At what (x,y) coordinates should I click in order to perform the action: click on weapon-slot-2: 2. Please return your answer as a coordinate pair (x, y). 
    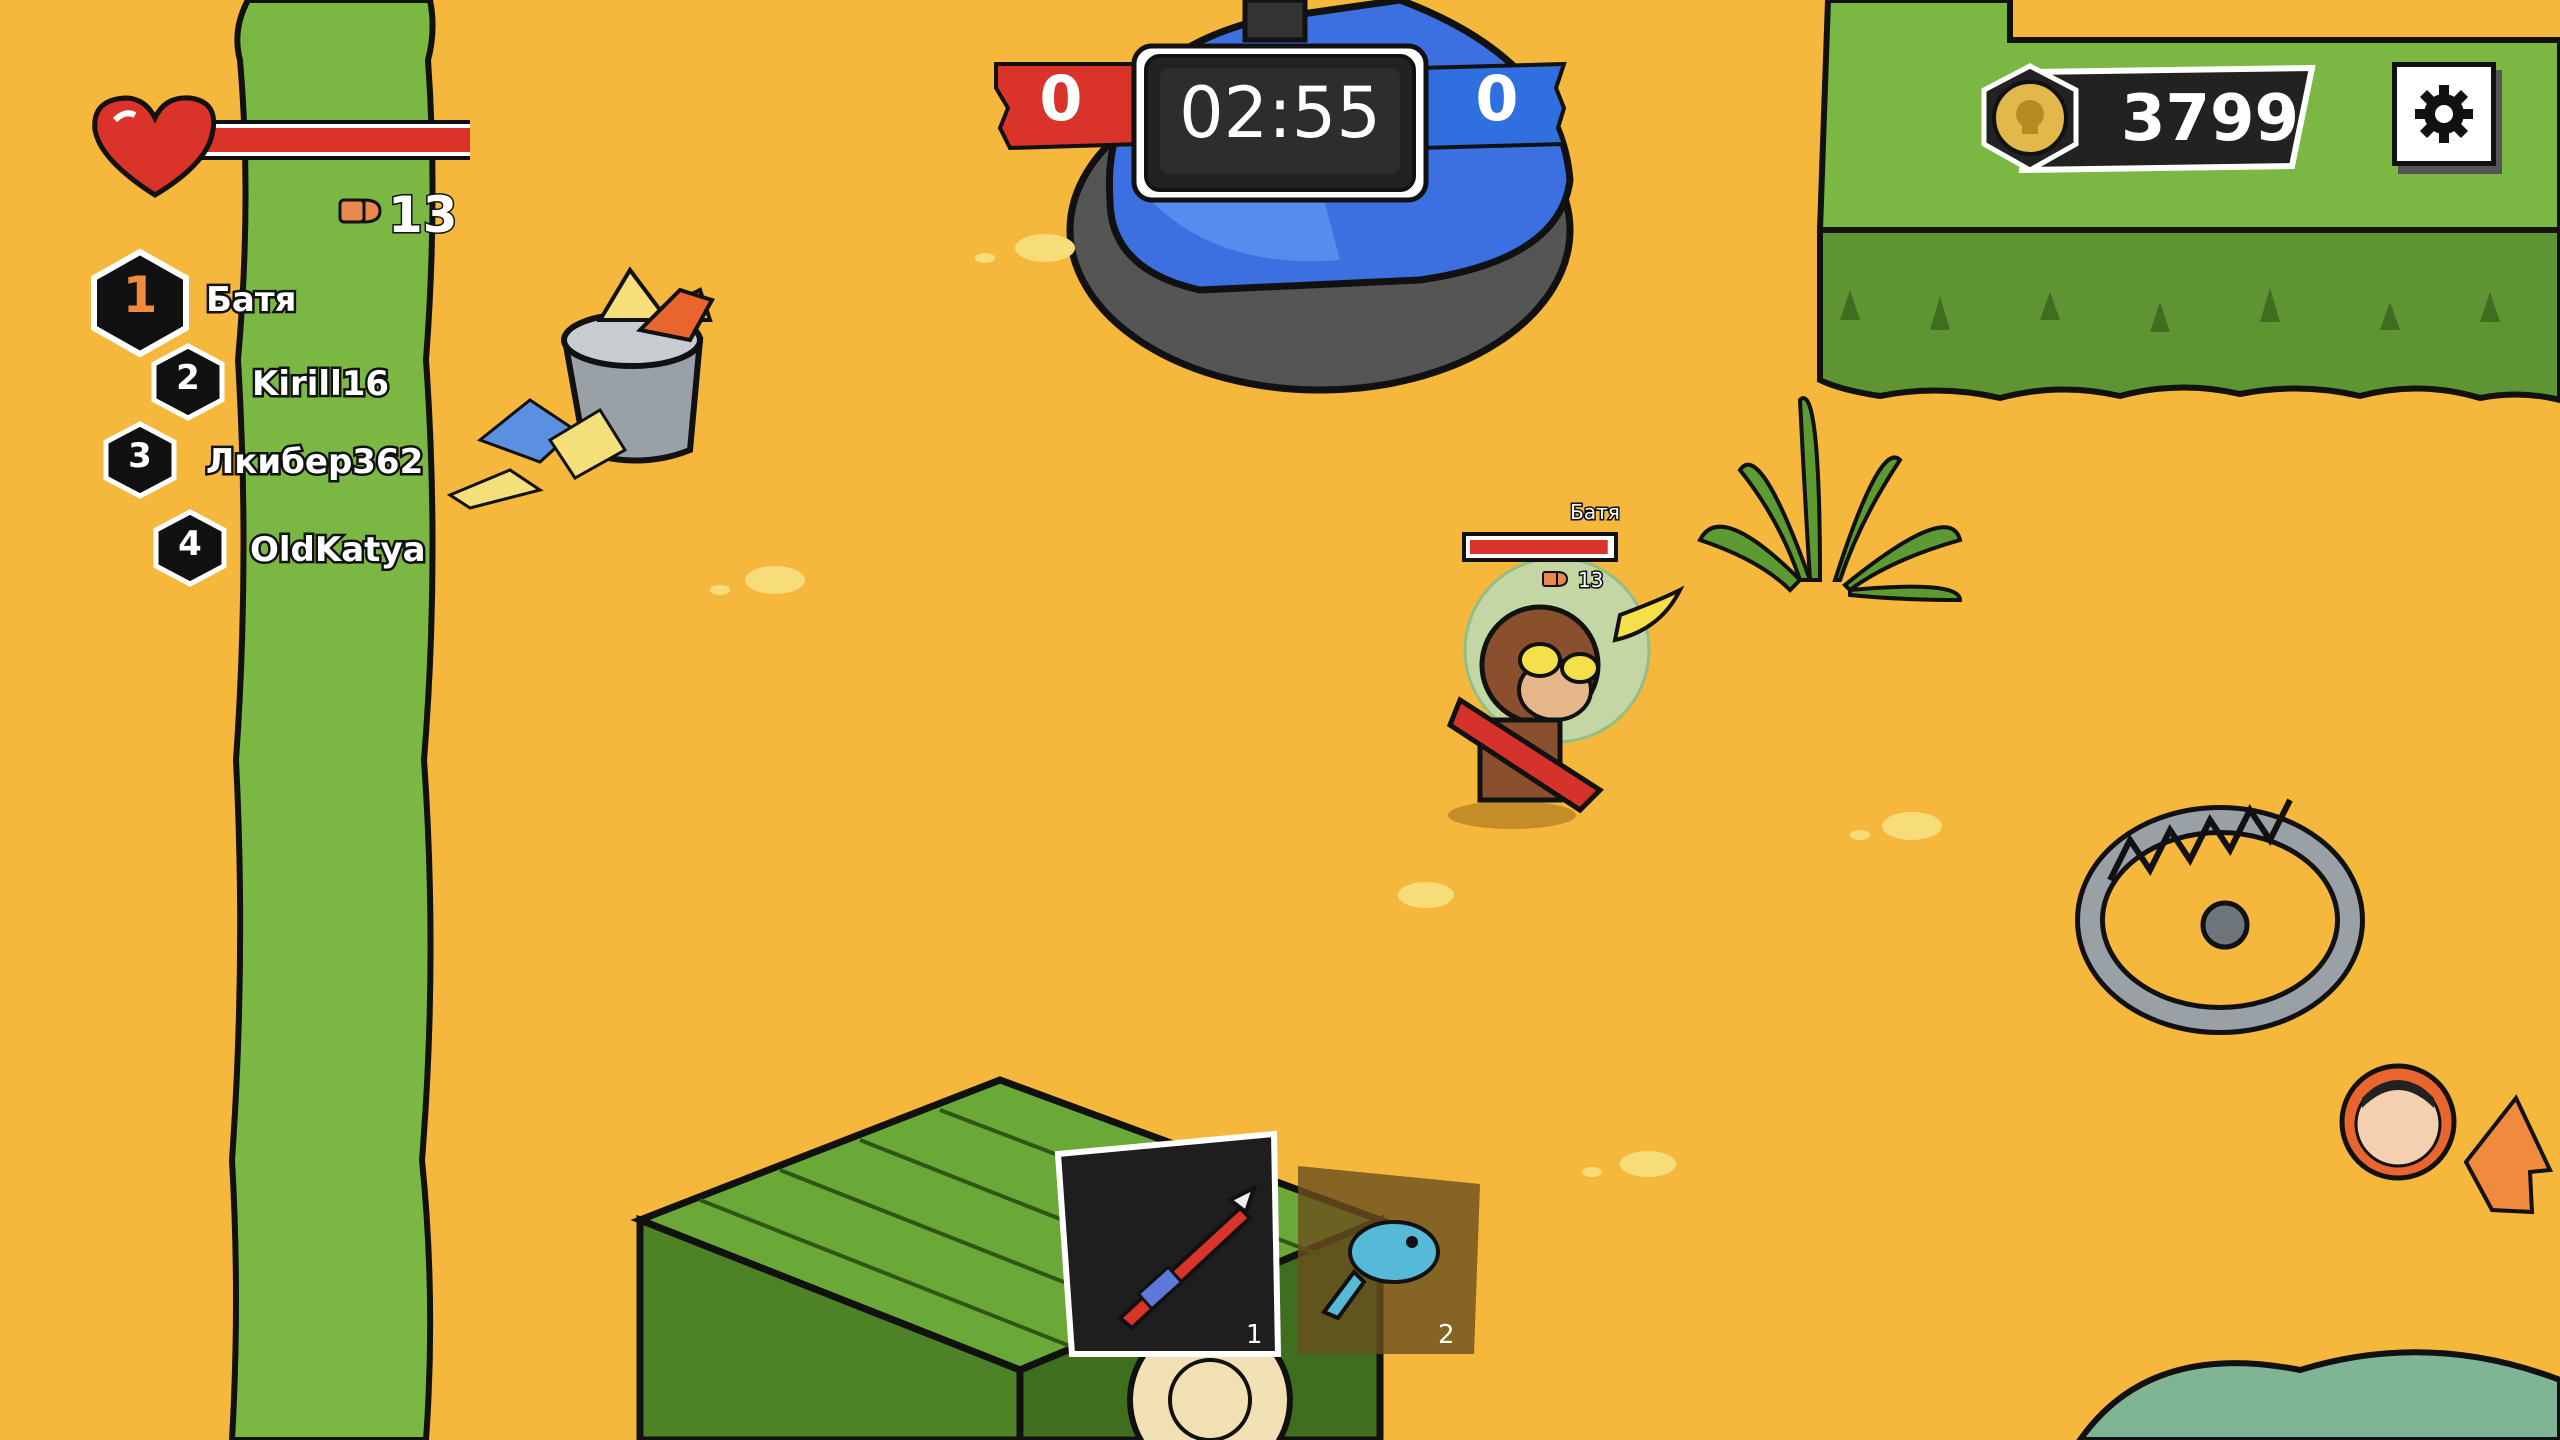
    Looking at the image, I should click on (1389, 1260).